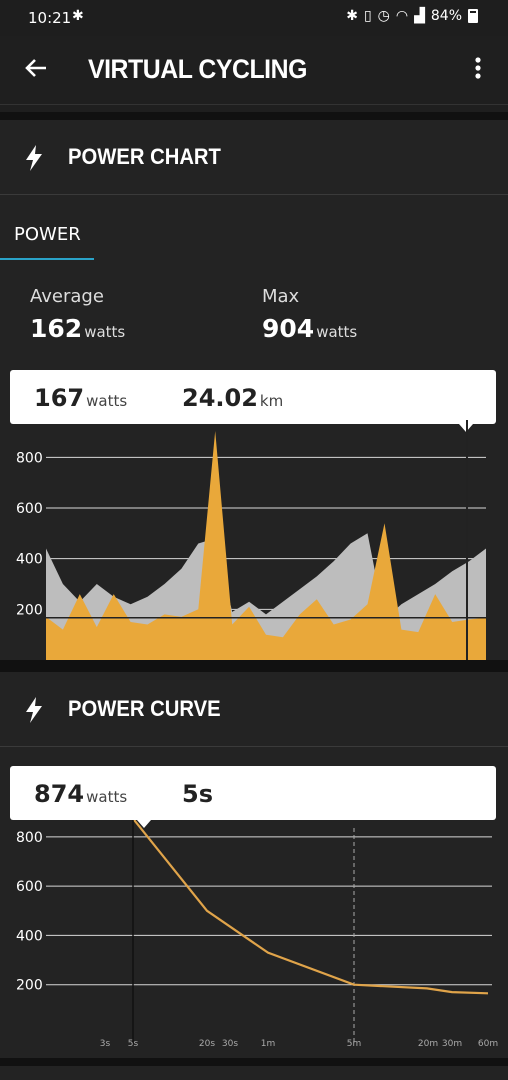  Describe the element at coordinates (144, 156) in the screenshot. I see `power-chart-title: POWER CHART` at that location.